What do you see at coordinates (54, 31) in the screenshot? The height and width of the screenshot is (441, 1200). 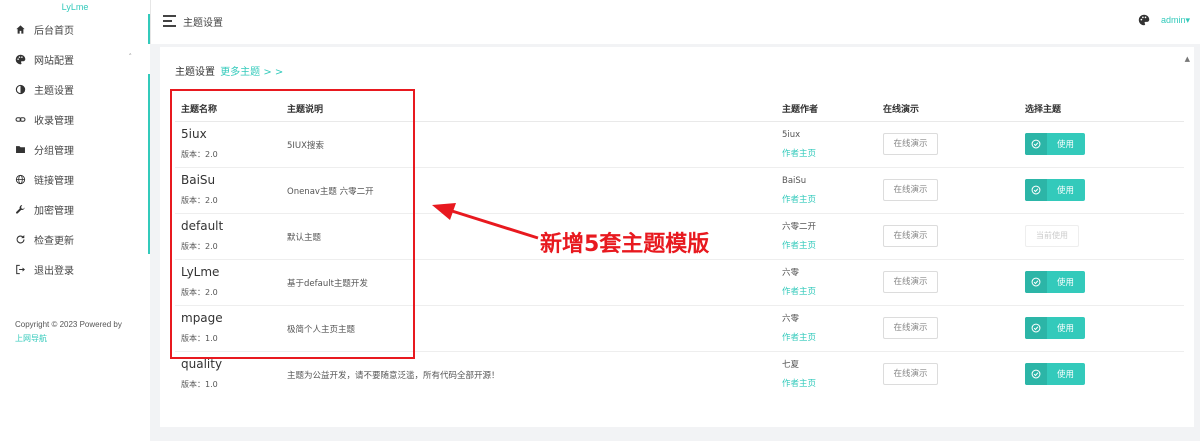 I see `sidebar-item-label: 后台首页` at bounding box center [54, 31].